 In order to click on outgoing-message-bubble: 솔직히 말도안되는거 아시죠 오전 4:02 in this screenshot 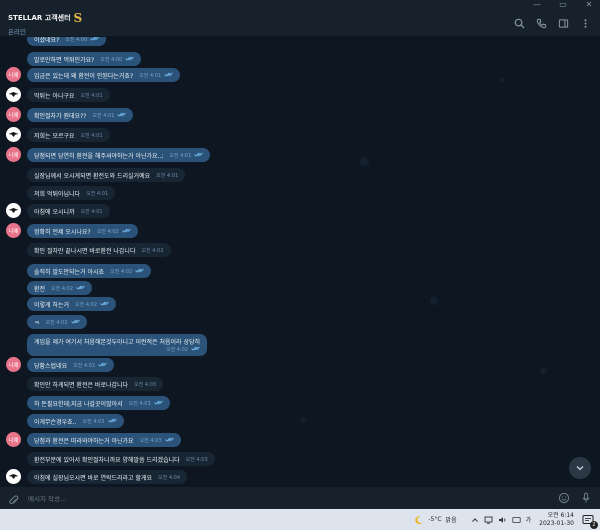, I will do `click(89, 271)`.